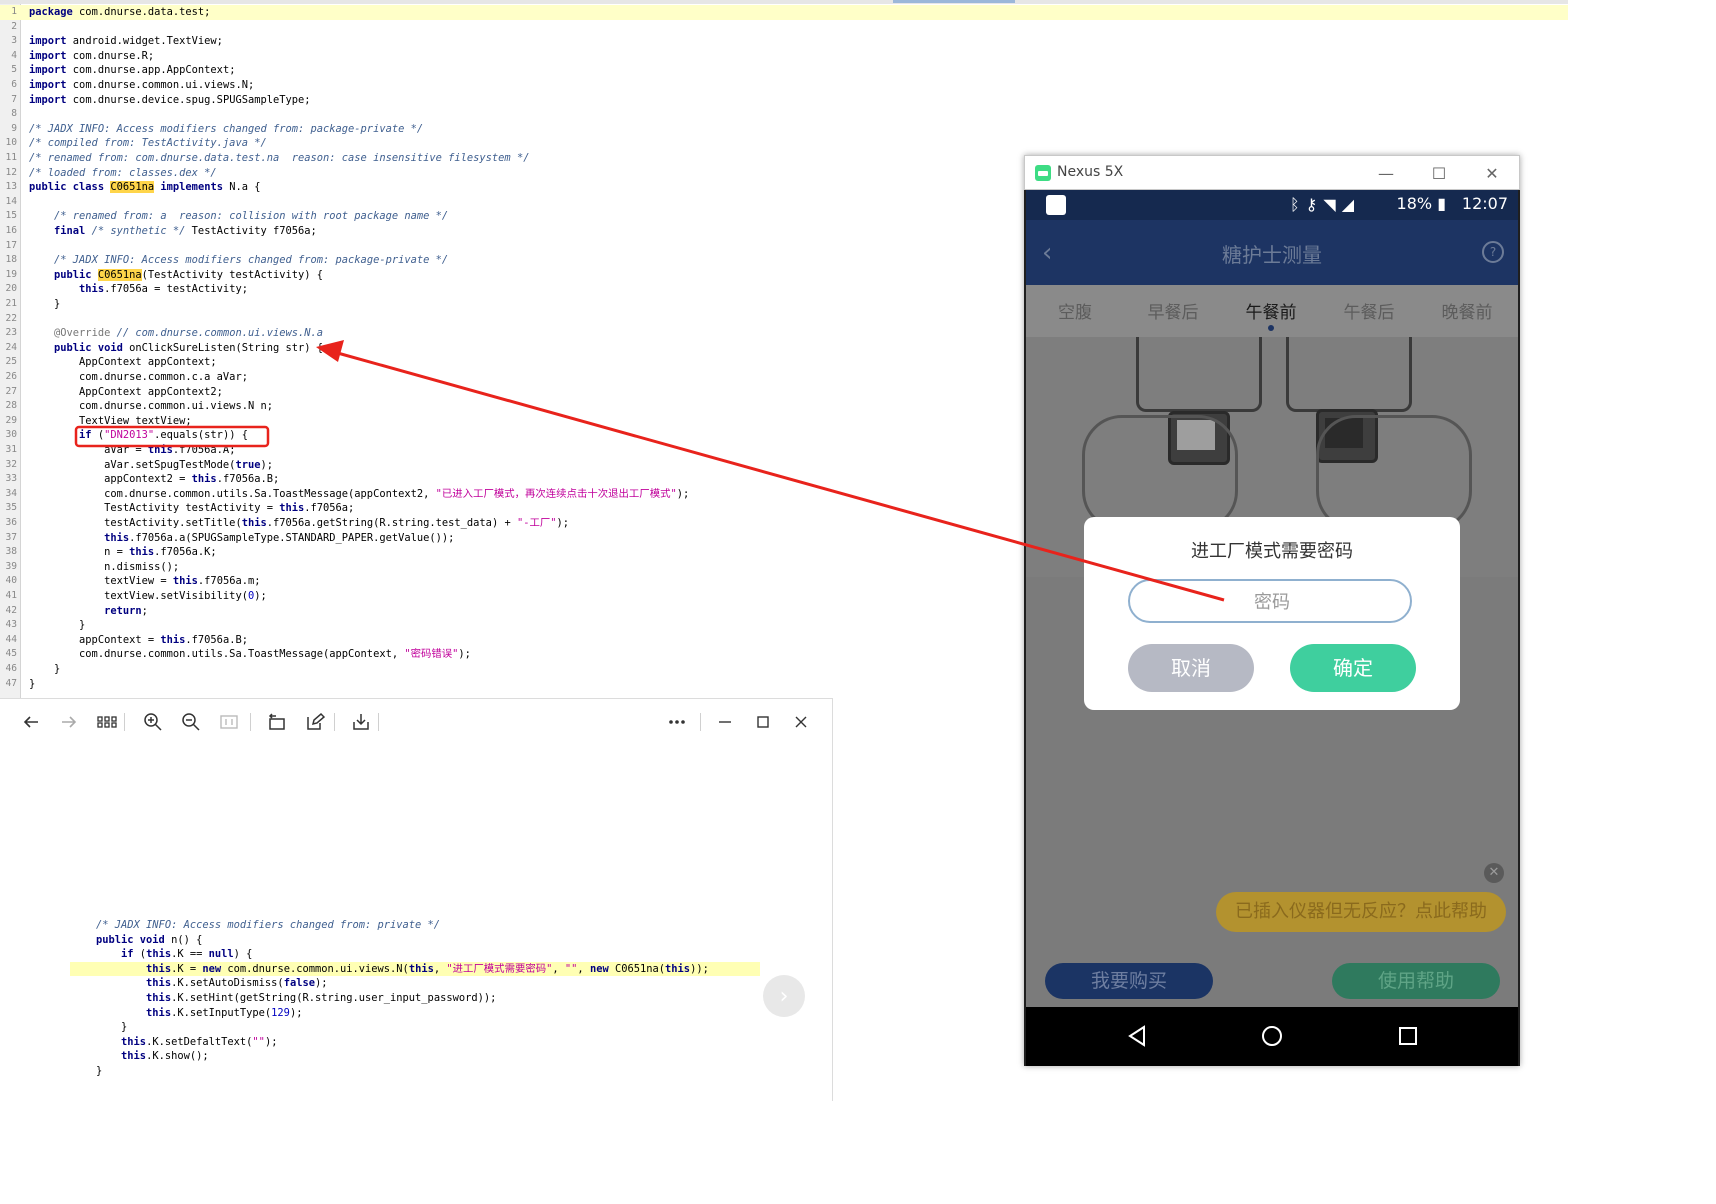  I want to click on line-number: 1, so click(14, 11).